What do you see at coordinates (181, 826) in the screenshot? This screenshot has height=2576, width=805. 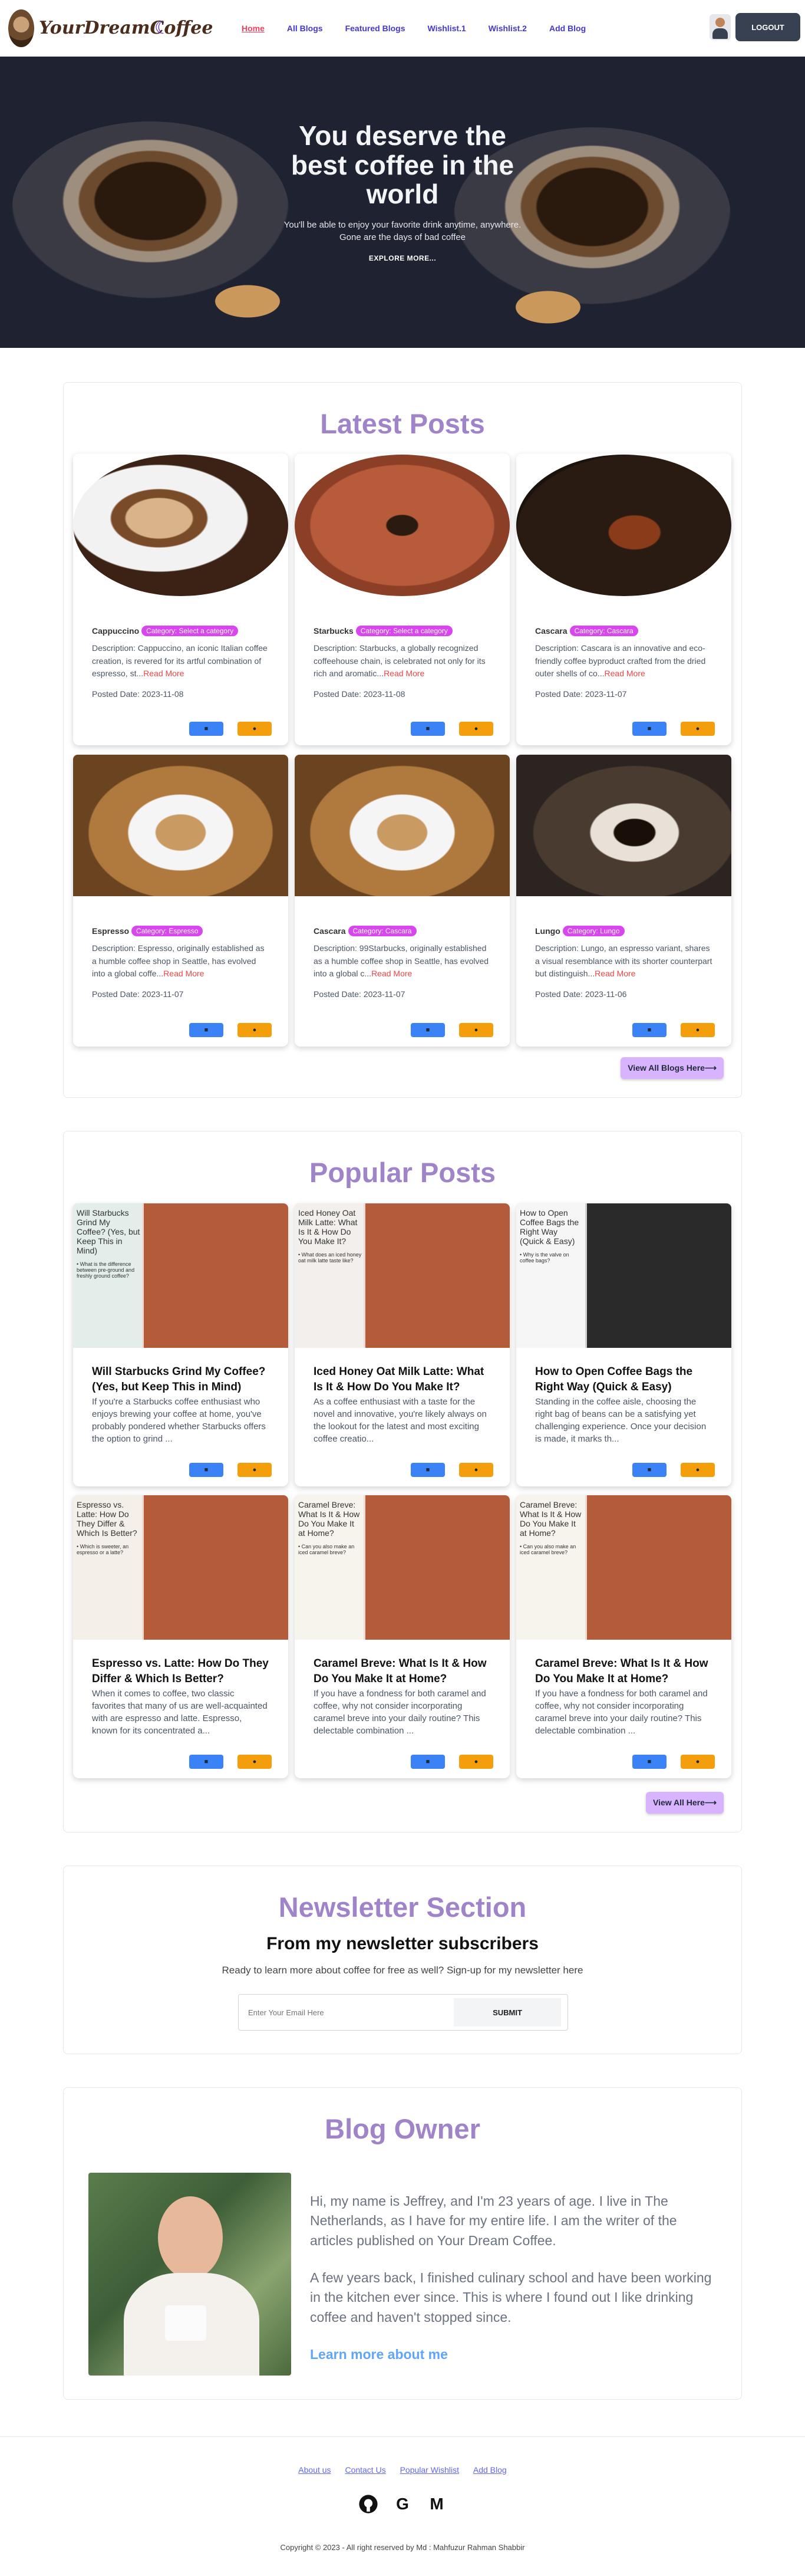 I see `post-image-espresso` at bounding box center [181, 826].